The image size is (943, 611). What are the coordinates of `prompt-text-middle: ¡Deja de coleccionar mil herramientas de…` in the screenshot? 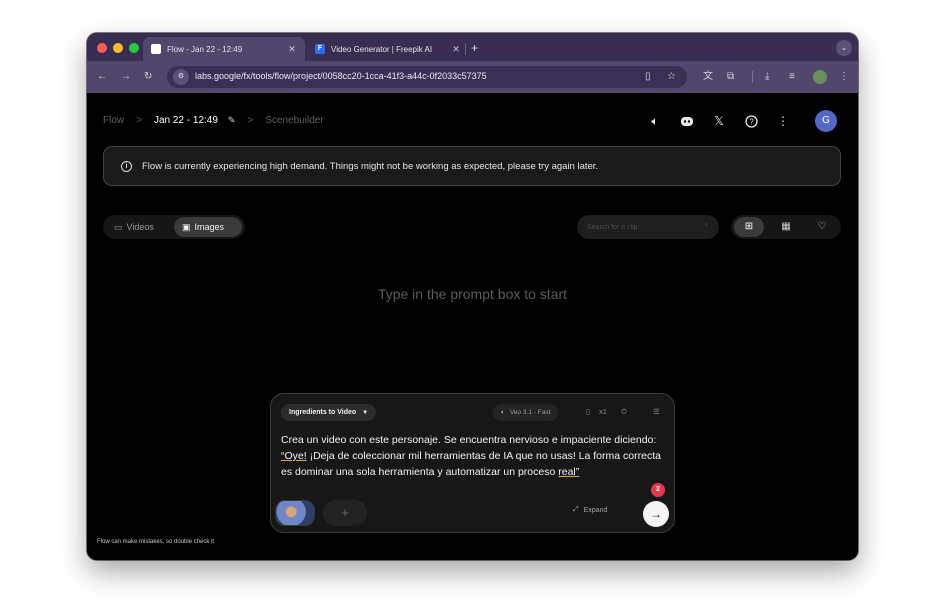 It's located at (471, 464).